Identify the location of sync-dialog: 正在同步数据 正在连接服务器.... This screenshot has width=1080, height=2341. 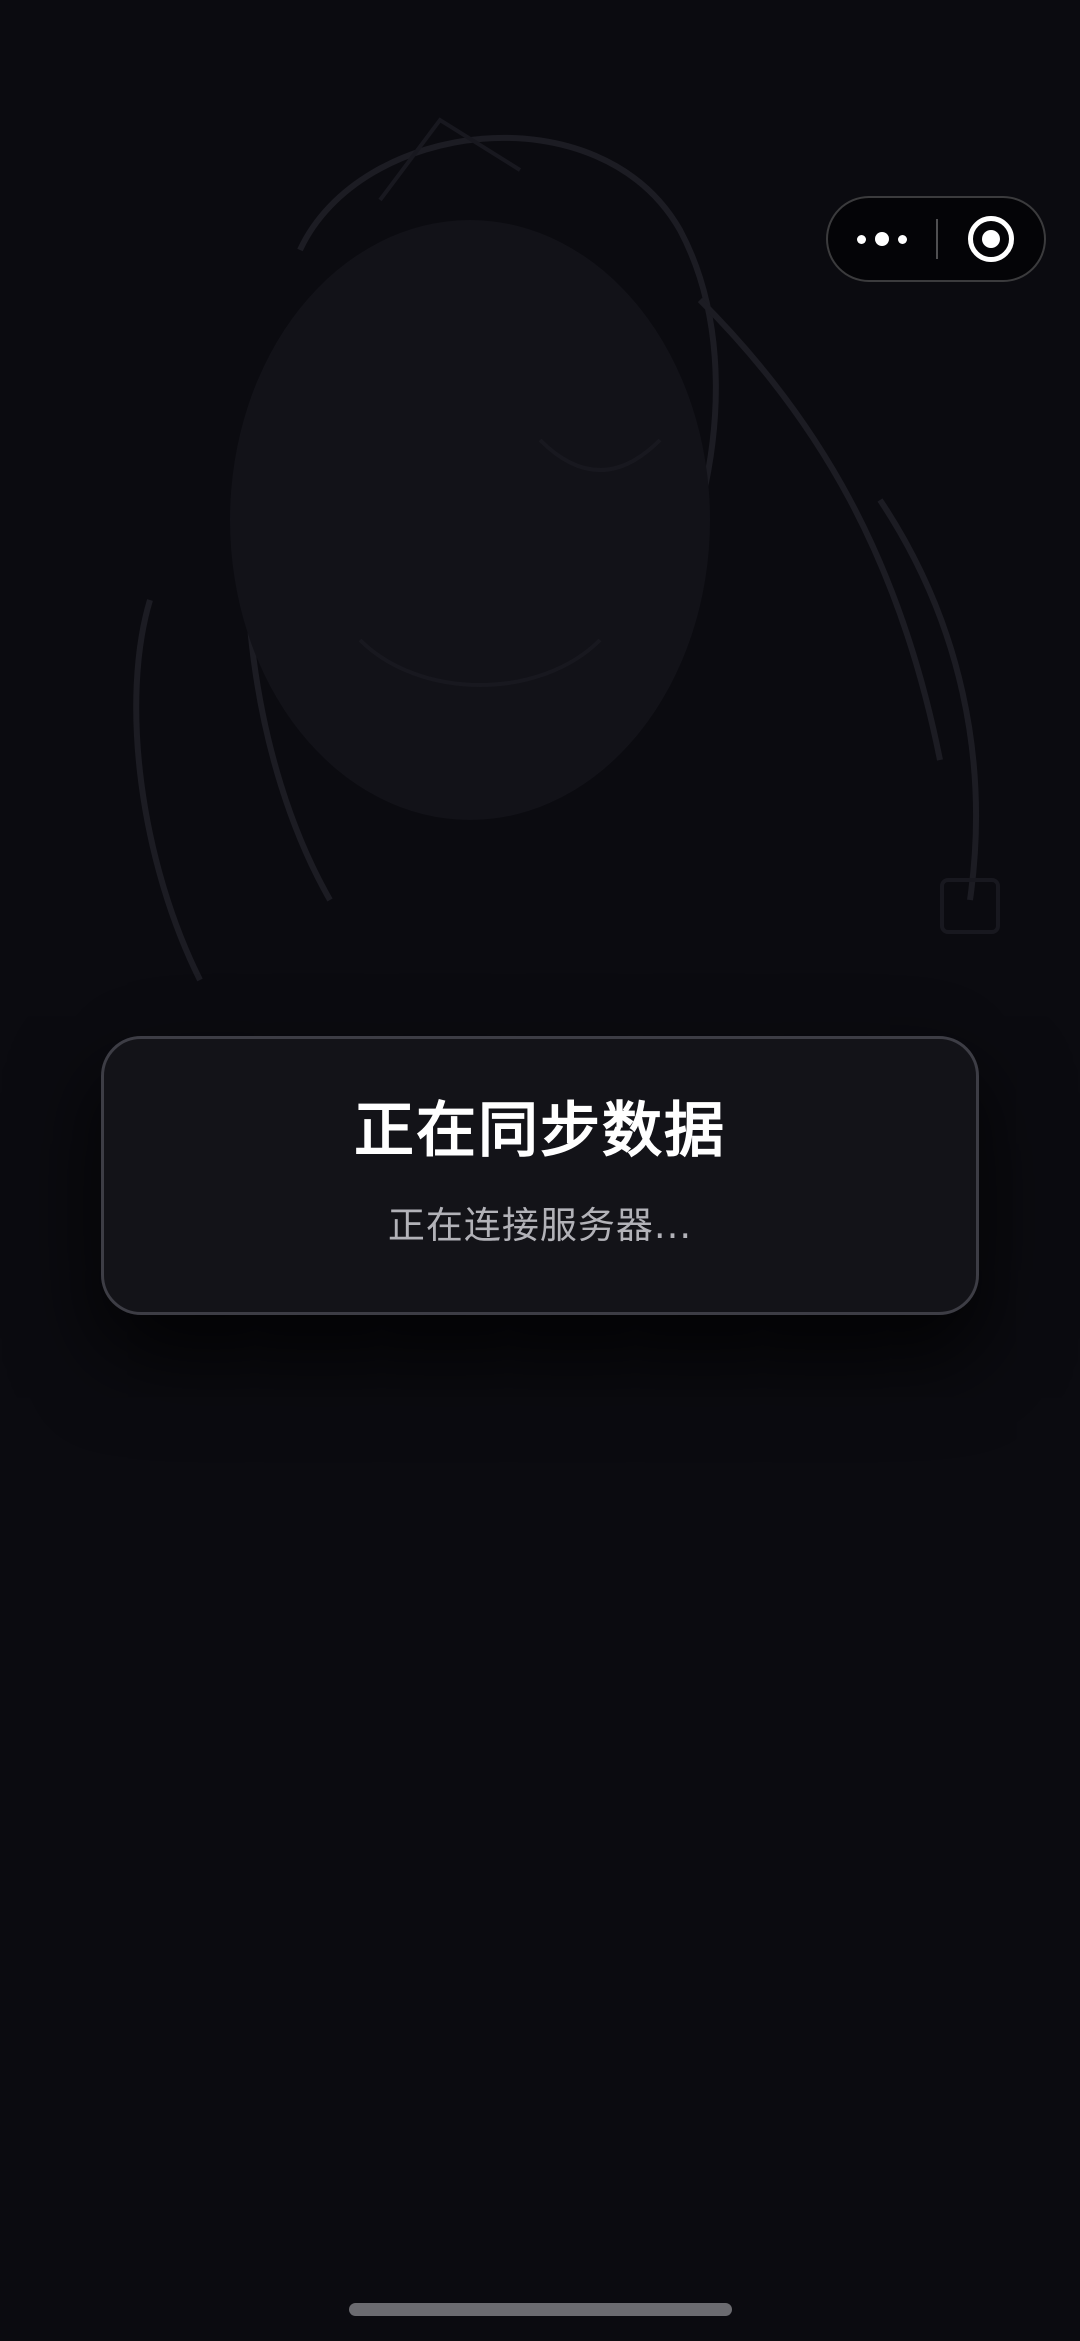
(540, 1175).